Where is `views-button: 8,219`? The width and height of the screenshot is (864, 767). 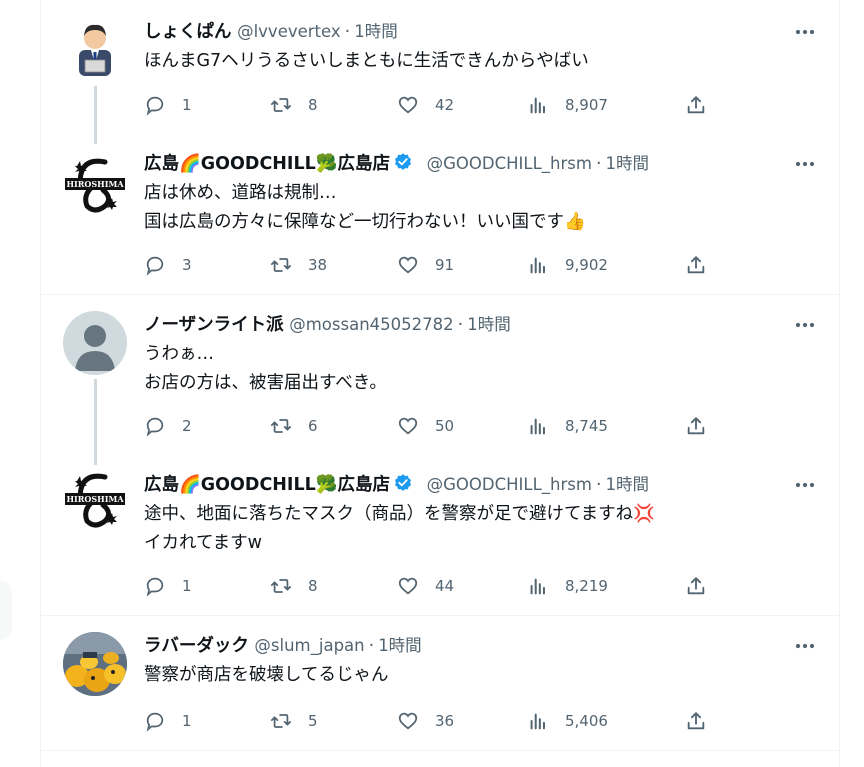
views-button: 8,219 is located at coordinates (567, 586).